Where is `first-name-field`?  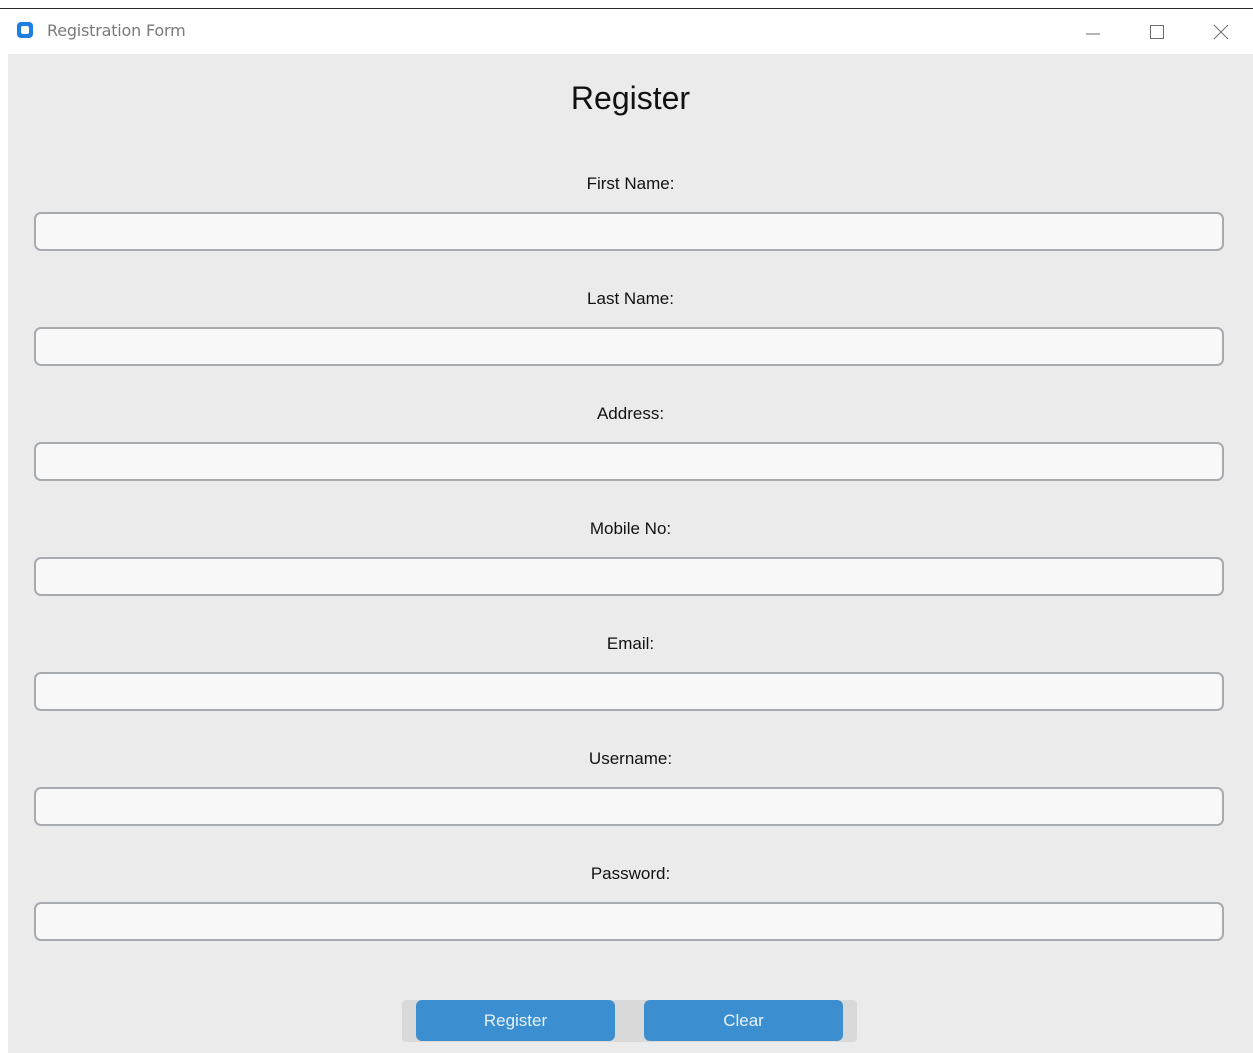 first-name-field is located at coordinates (629, 231).